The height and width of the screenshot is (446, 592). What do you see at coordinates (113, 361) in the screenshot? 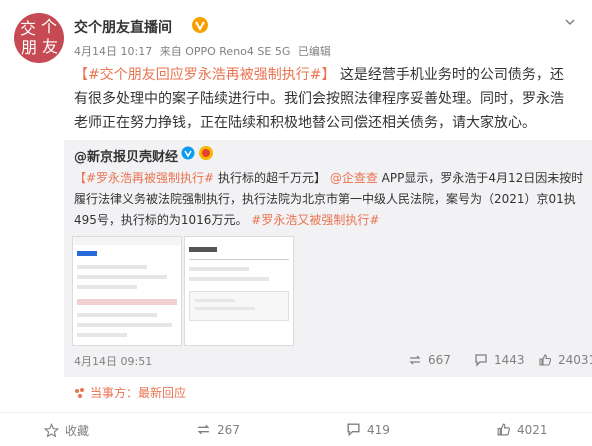
I see `repost-date: 4月14日 09:51` at bounding box center [113, 361].